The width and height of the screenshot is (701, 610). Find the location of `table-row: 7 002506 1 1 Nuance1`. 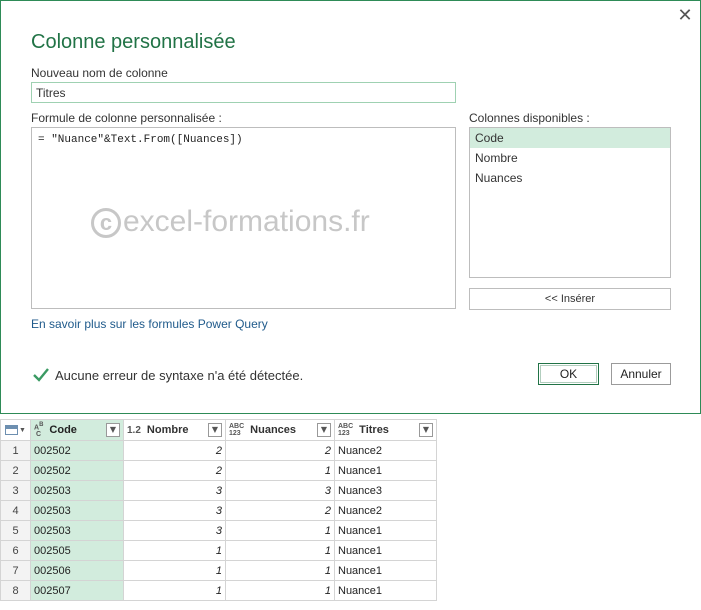

table-row: 7 002506 1 1 Nuance1 is located at coordinates (218, 570).